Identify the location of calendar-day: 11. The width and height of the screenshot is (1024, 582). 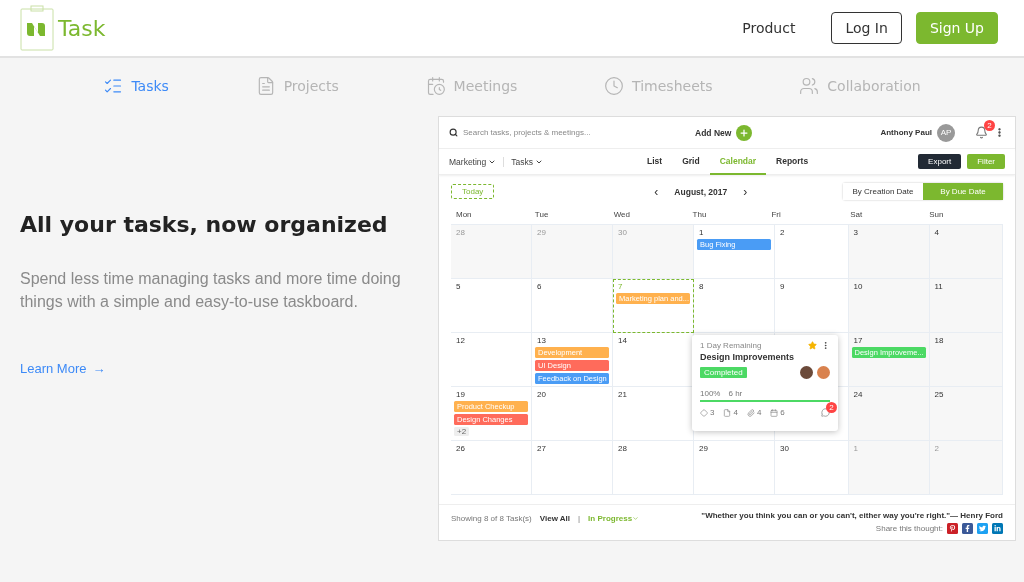
(966, 306).